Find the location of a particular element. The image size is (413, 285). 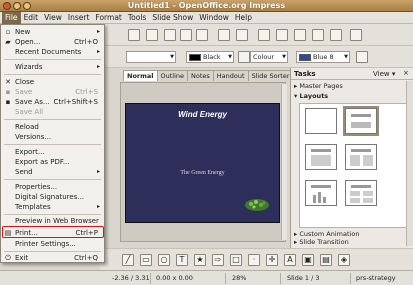

drawing-toolbar: ╱ ▭ ○ T ★ ⇨ □ · ✛ A ▣ ▤ ◈ is located at coordinates (256, 259).